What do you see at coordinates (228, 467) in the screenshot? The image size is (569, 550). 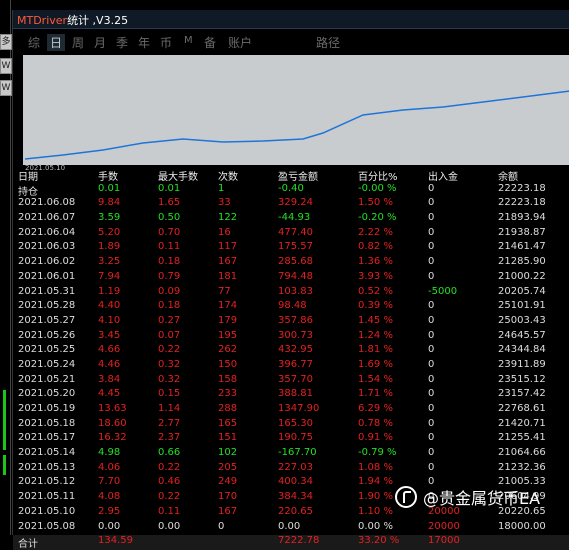 I see `row-count: 205` at bounding box center [228, 467].